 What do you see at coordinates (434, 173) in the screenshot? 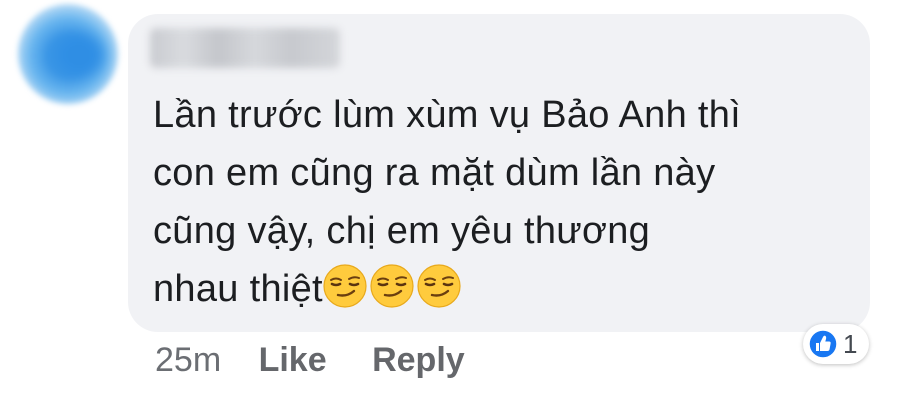
I see `comment-line-2: con em cũng ra mặt dùm lần này` at bounding box center [434, 173].